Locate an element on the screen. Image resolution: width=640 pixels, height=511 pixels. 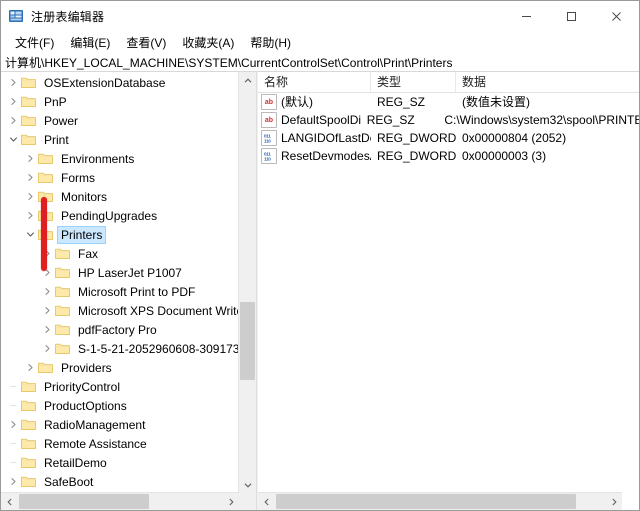
tree-item: PendingUpgrades is located at coordinates (119, 215).